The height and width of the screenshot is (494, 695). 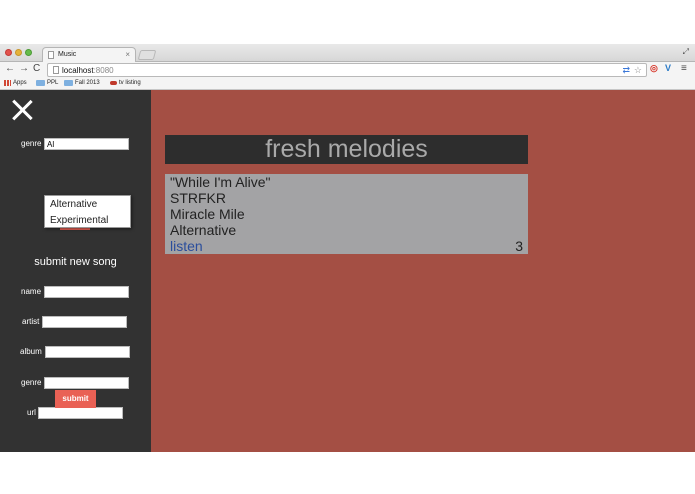 I want to click on artist-field, so click(x=84, y=322).